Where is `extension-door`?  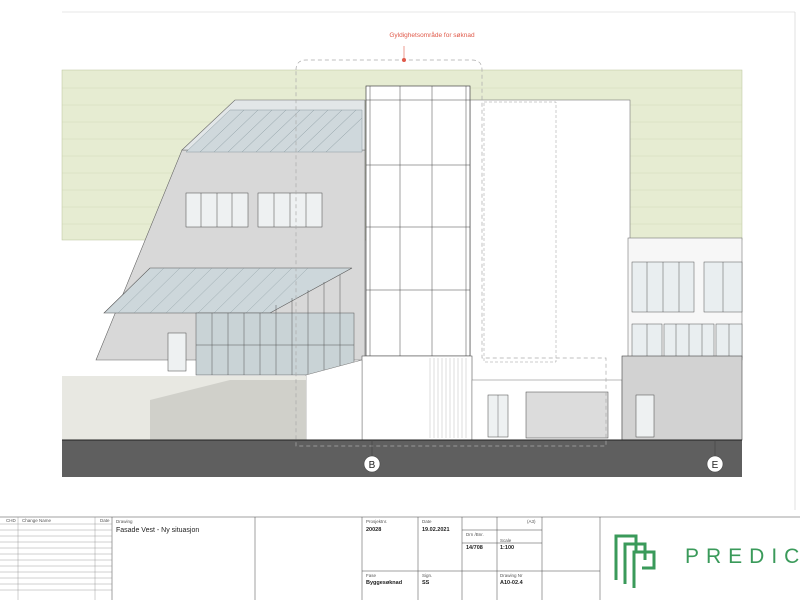
extension-door is located at coordinates (177, 352).